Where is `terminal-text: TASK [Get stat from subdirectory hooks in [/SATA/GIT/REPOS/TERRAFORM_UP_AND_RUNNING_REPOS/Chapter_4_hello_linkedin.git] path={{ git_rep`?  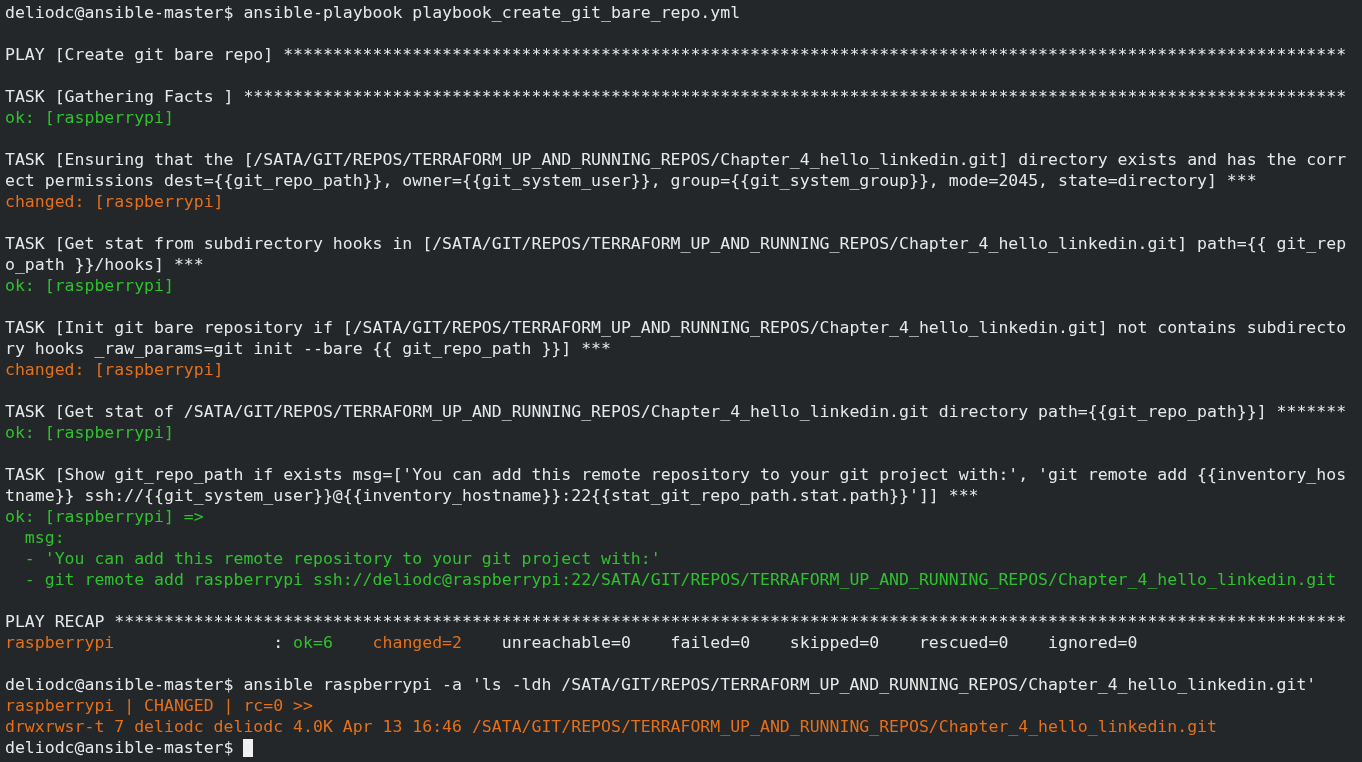 terminal-text: TASK [Get stat from subdirectory hooks in [/SATA/GIT/REPOS/TERRAFORM_UP_AND_RUNNING_REPOS/Chapter_4_hello_linkedin.git] path={{ git_rep is located at coordinates (676, 243).